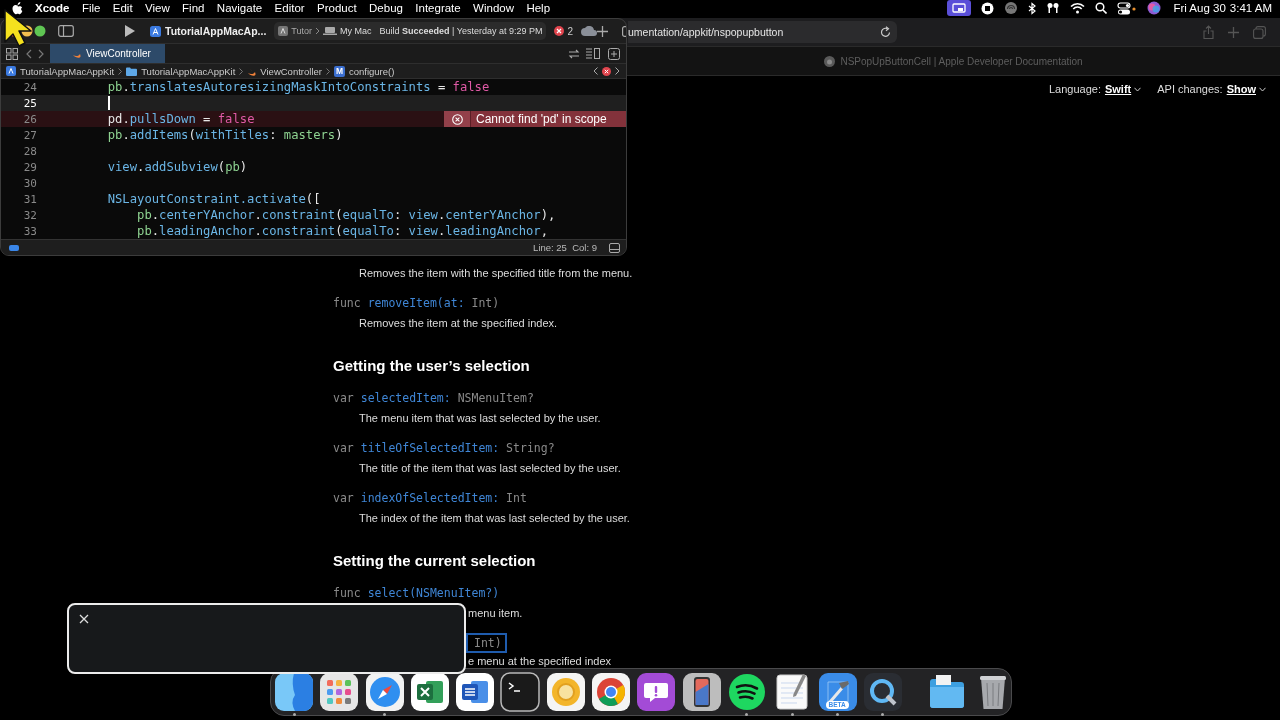  I want to click on declaration-link: var indexOfSelectedItem: Int, so click(806, 498).